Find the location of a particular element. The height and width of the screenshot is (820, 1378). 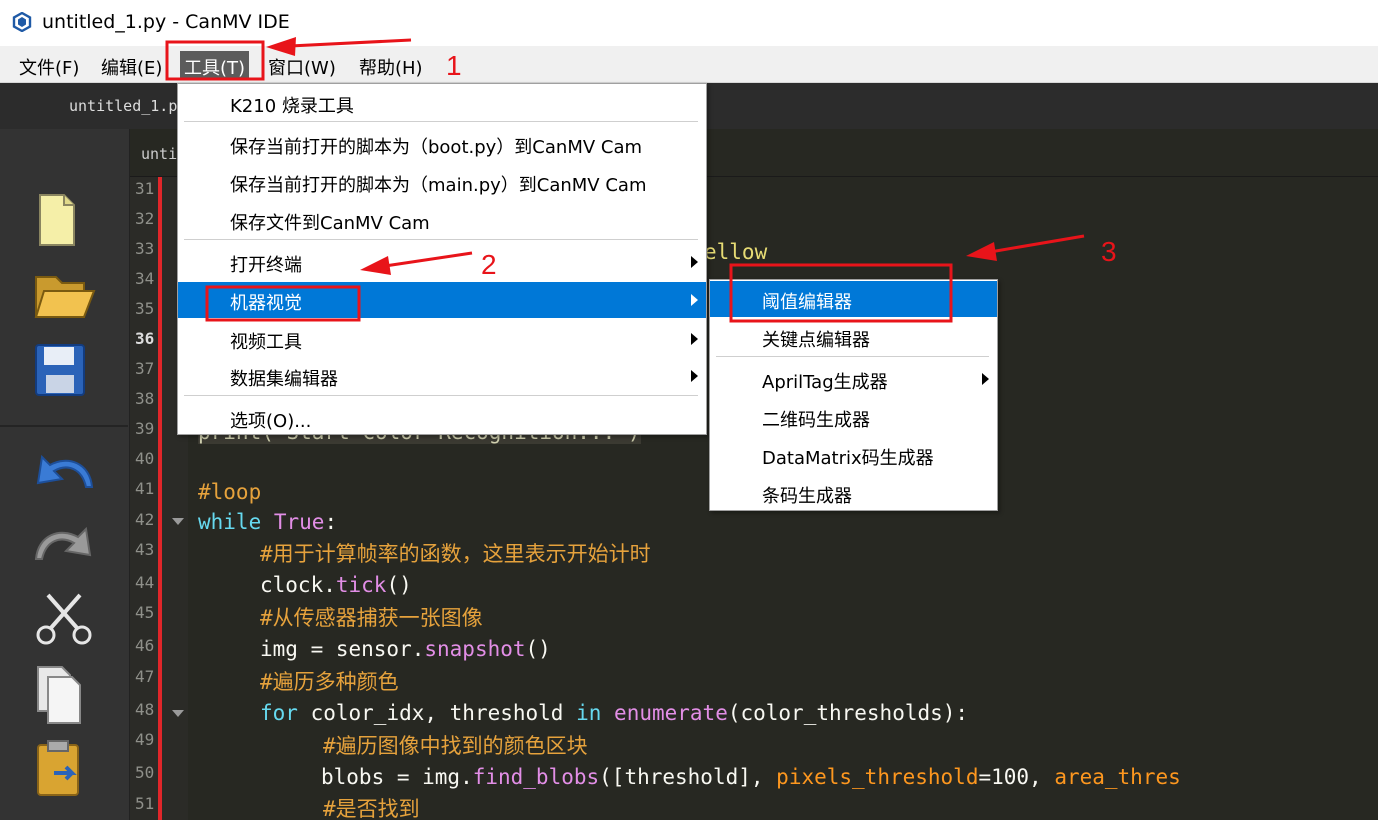

menu-item-label: 打开终端 is located at coordinates (266, 265).